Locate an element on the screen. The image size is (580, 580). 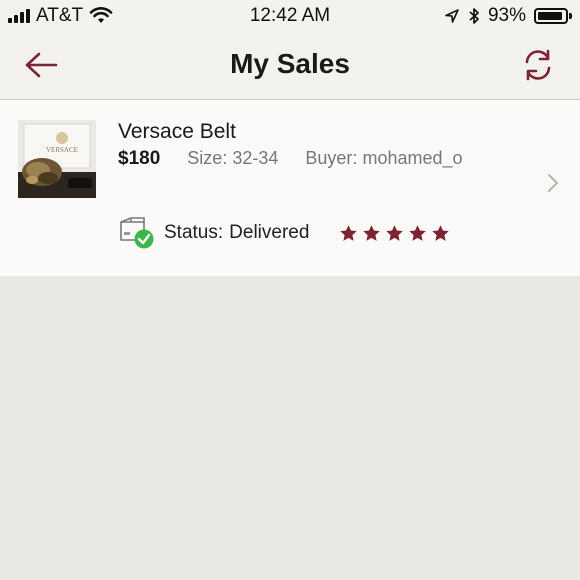
item-title: Versace Belt is located at coordinates (177, 131).